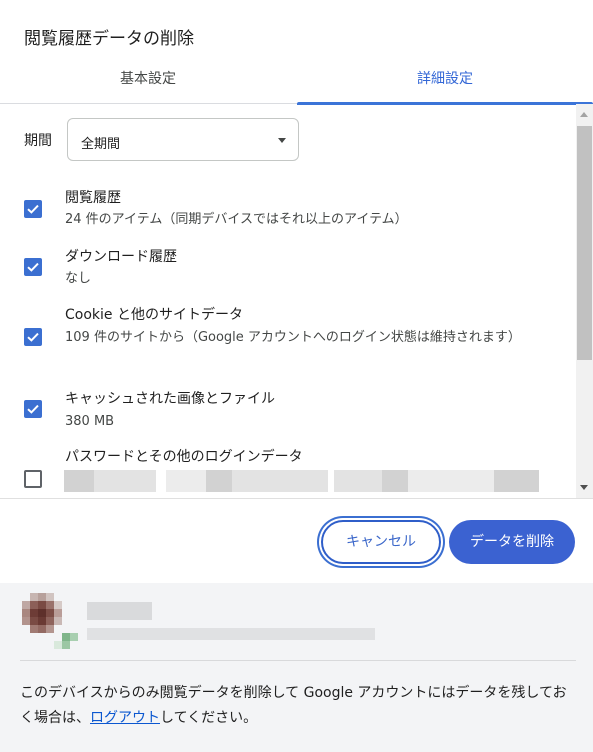 Image resolution: width=593 pixels, height=752 pixels. Describe the element at coordinates (584, 243) in the screenshot. I see `scrollbar-thumb` at that location.